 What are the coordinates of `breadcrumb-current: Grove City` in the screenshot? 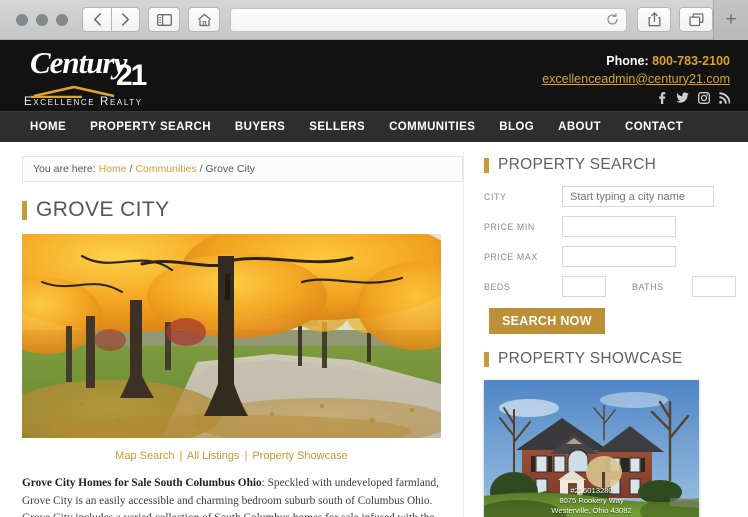 It's located at (230, 169).